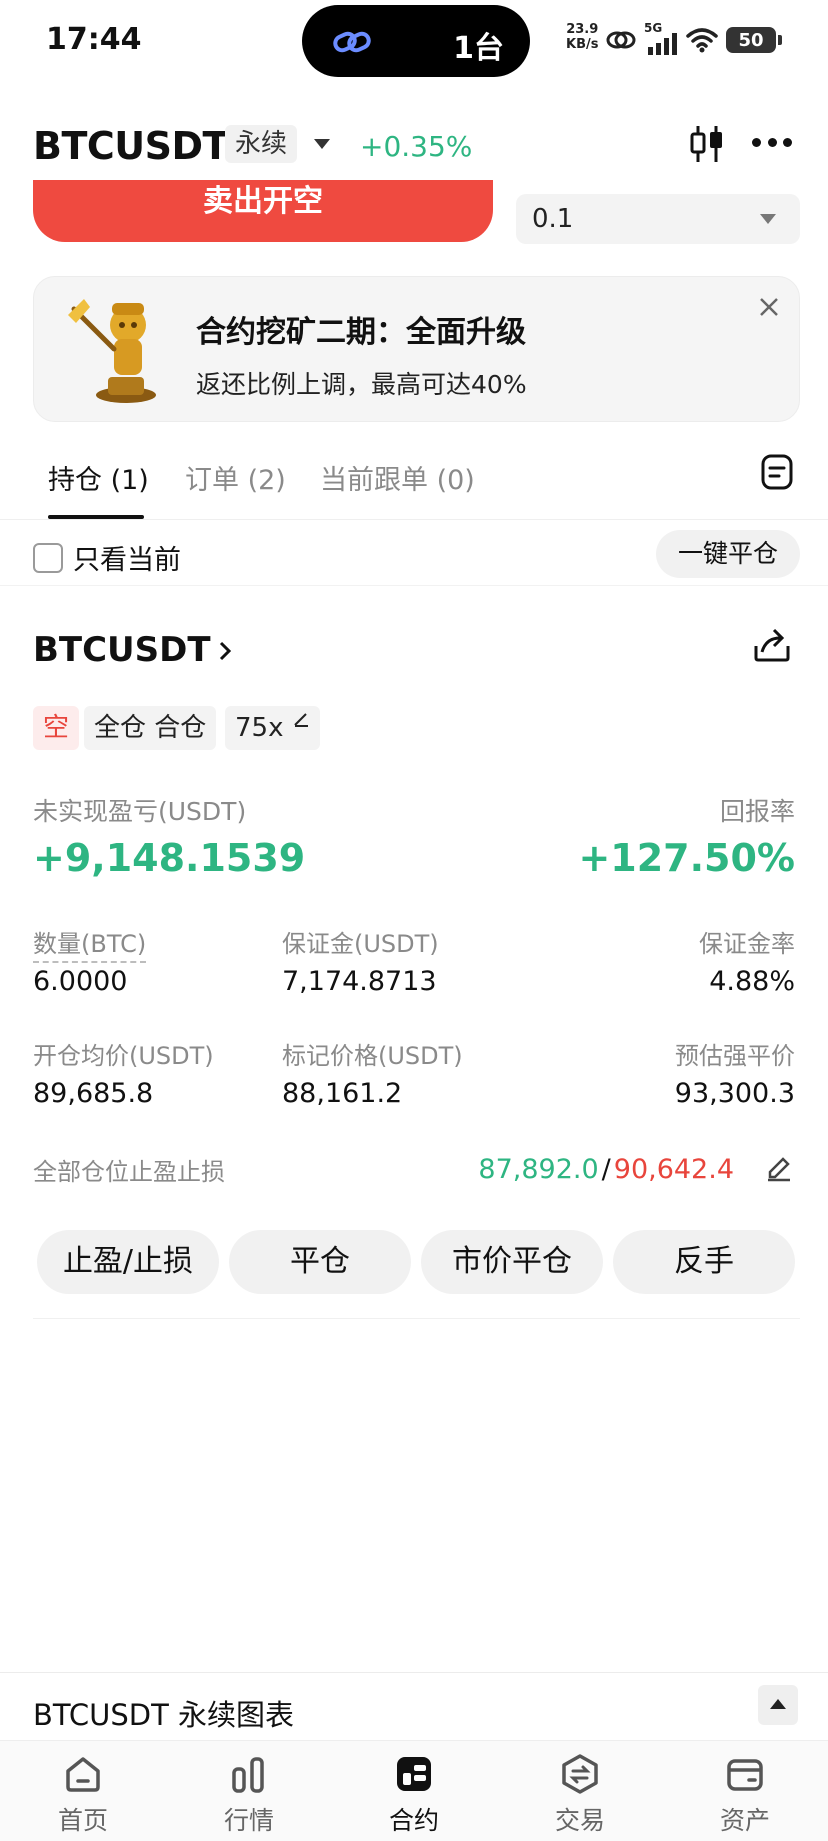  I want to click on nav-trade: 交易, so click(580, 1795).